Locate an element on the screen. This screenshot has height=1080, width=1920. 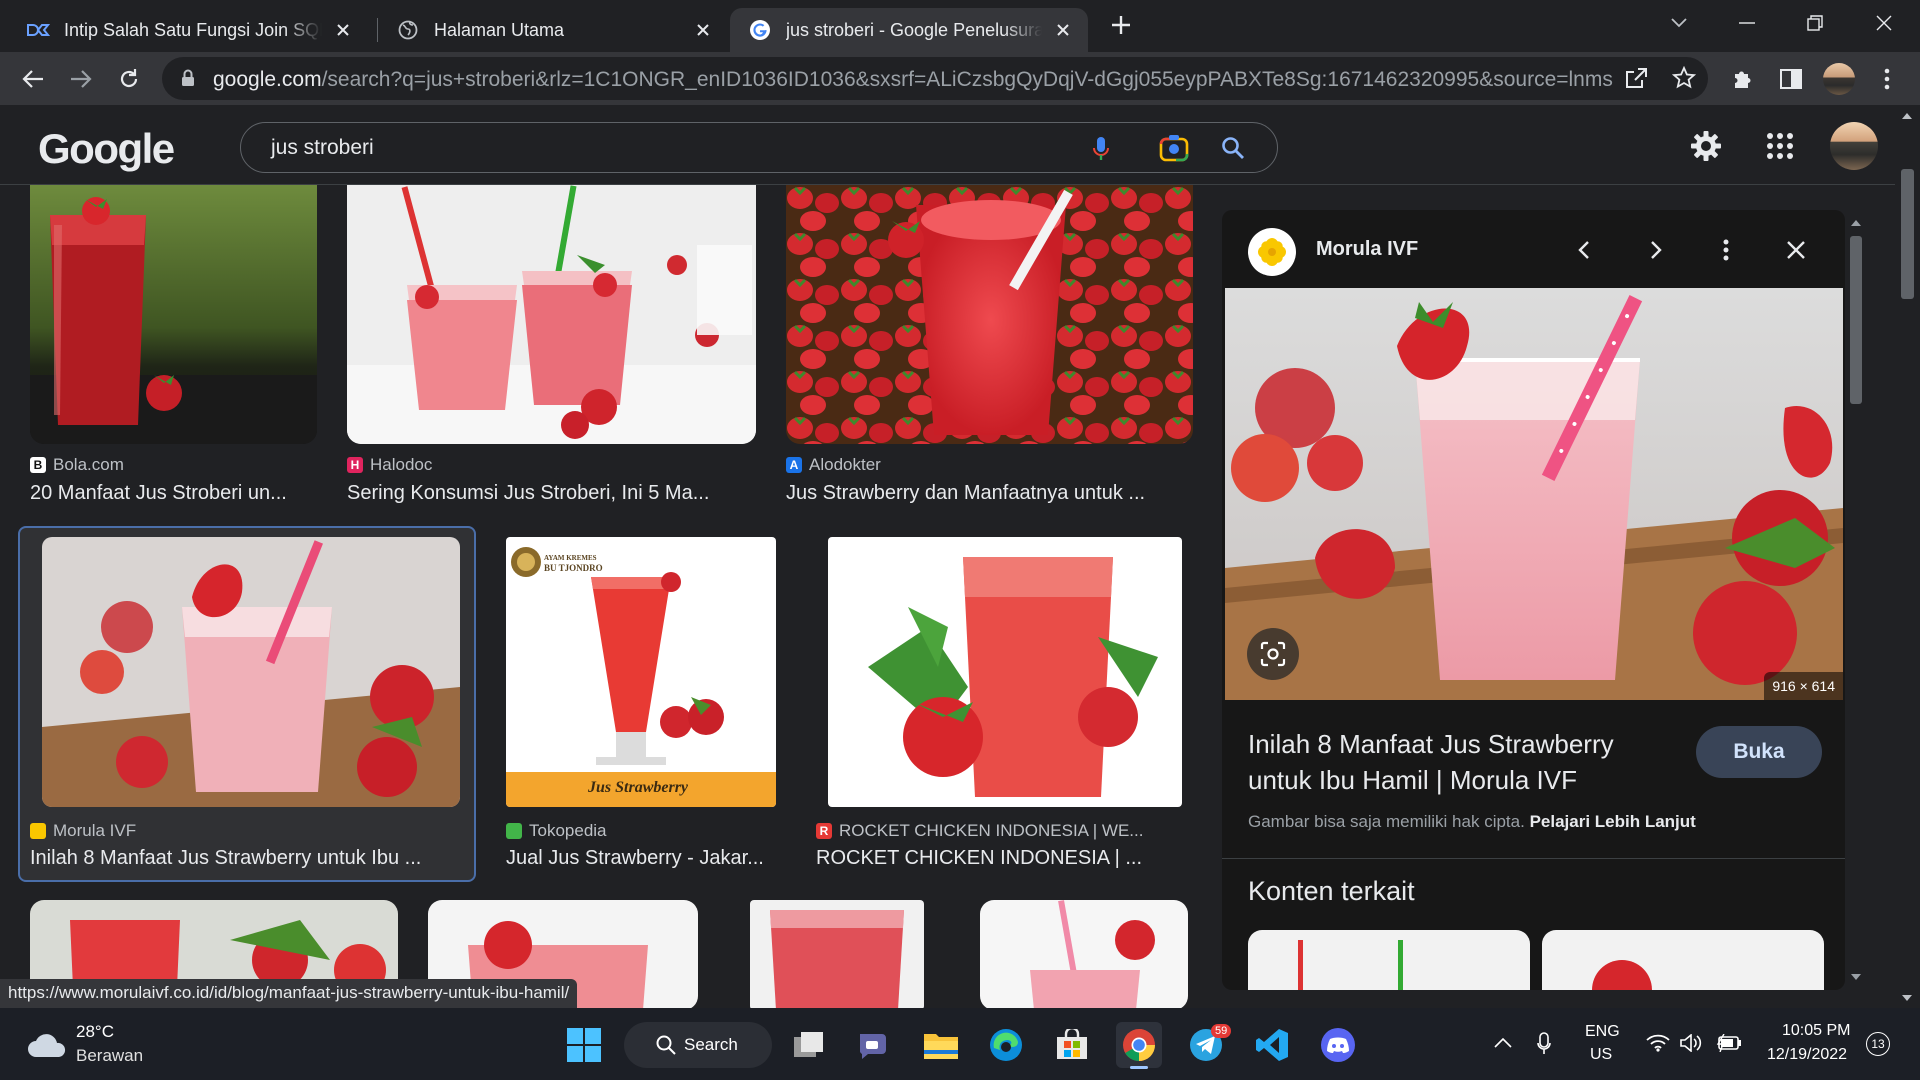
reload-button is located at coordinates (129, 79).